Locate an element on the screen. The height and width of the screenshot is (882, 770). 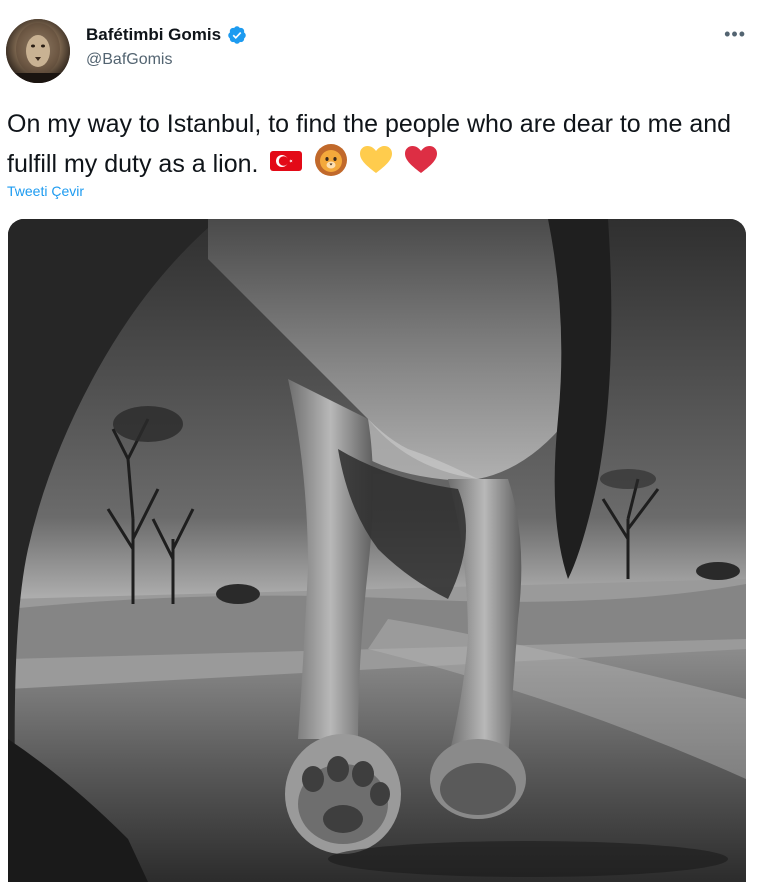
name-row: Bafétimbi Gomis is located at coordinates (166, 35).